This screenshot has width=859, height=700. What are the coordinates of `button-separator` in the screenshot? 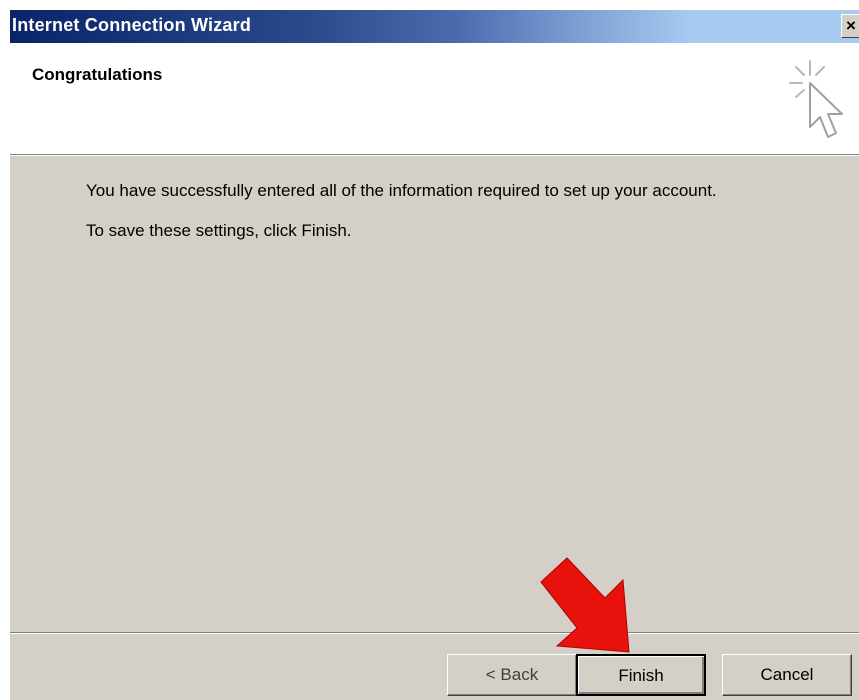 It's located at (434, 633).